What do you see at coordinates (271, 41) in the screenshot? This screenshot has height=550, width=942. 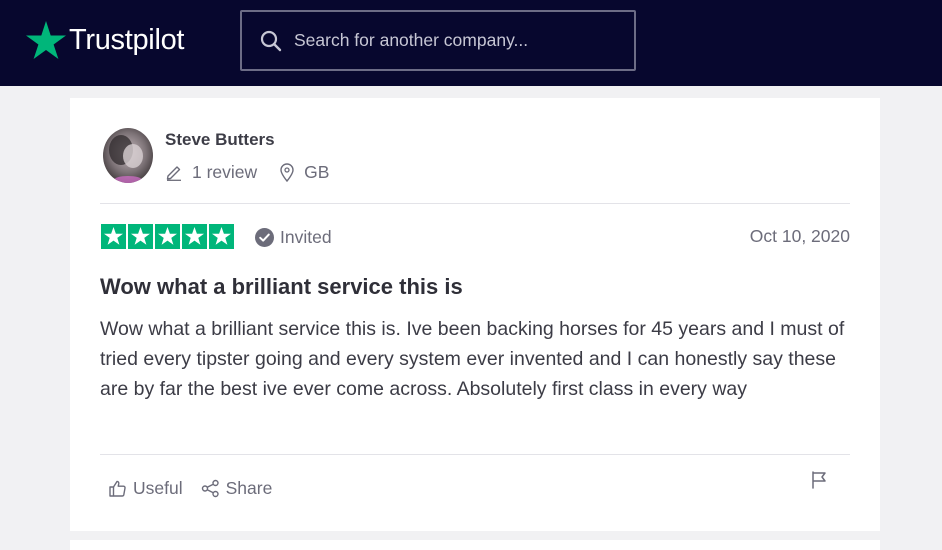 I see `search-icon` at bounding box center [271, 41].